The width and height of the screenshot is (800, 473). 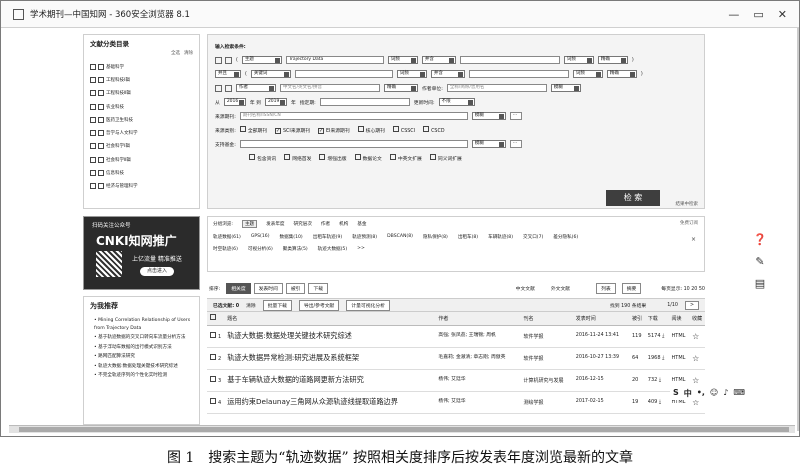 I want to click on ime-toolbar: S 中 •, ☺ ♪ ⌨, so click(x=709, y=393).